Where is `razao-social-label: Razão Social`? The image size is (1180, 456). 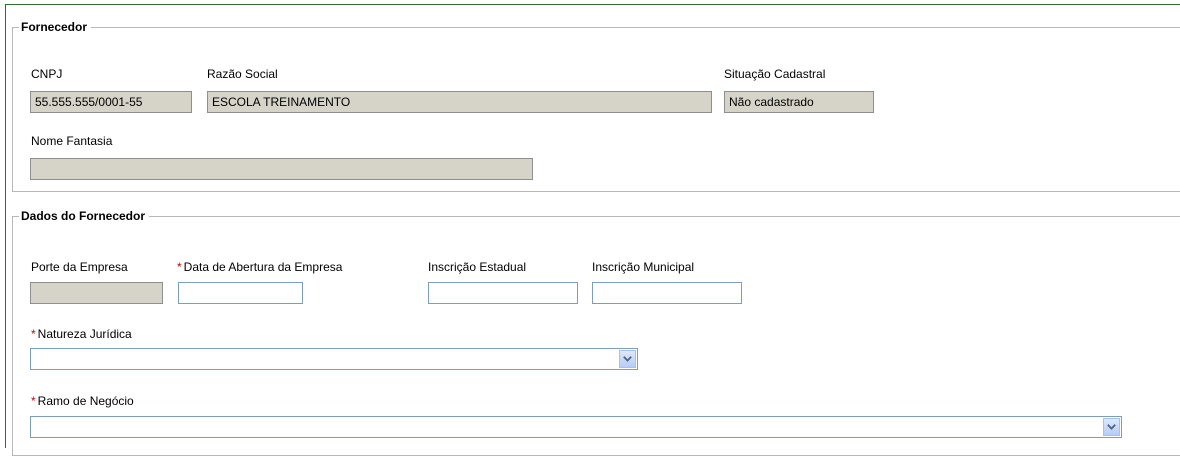
razao-social-label: Razão Social is located at coordinates (242, 74).